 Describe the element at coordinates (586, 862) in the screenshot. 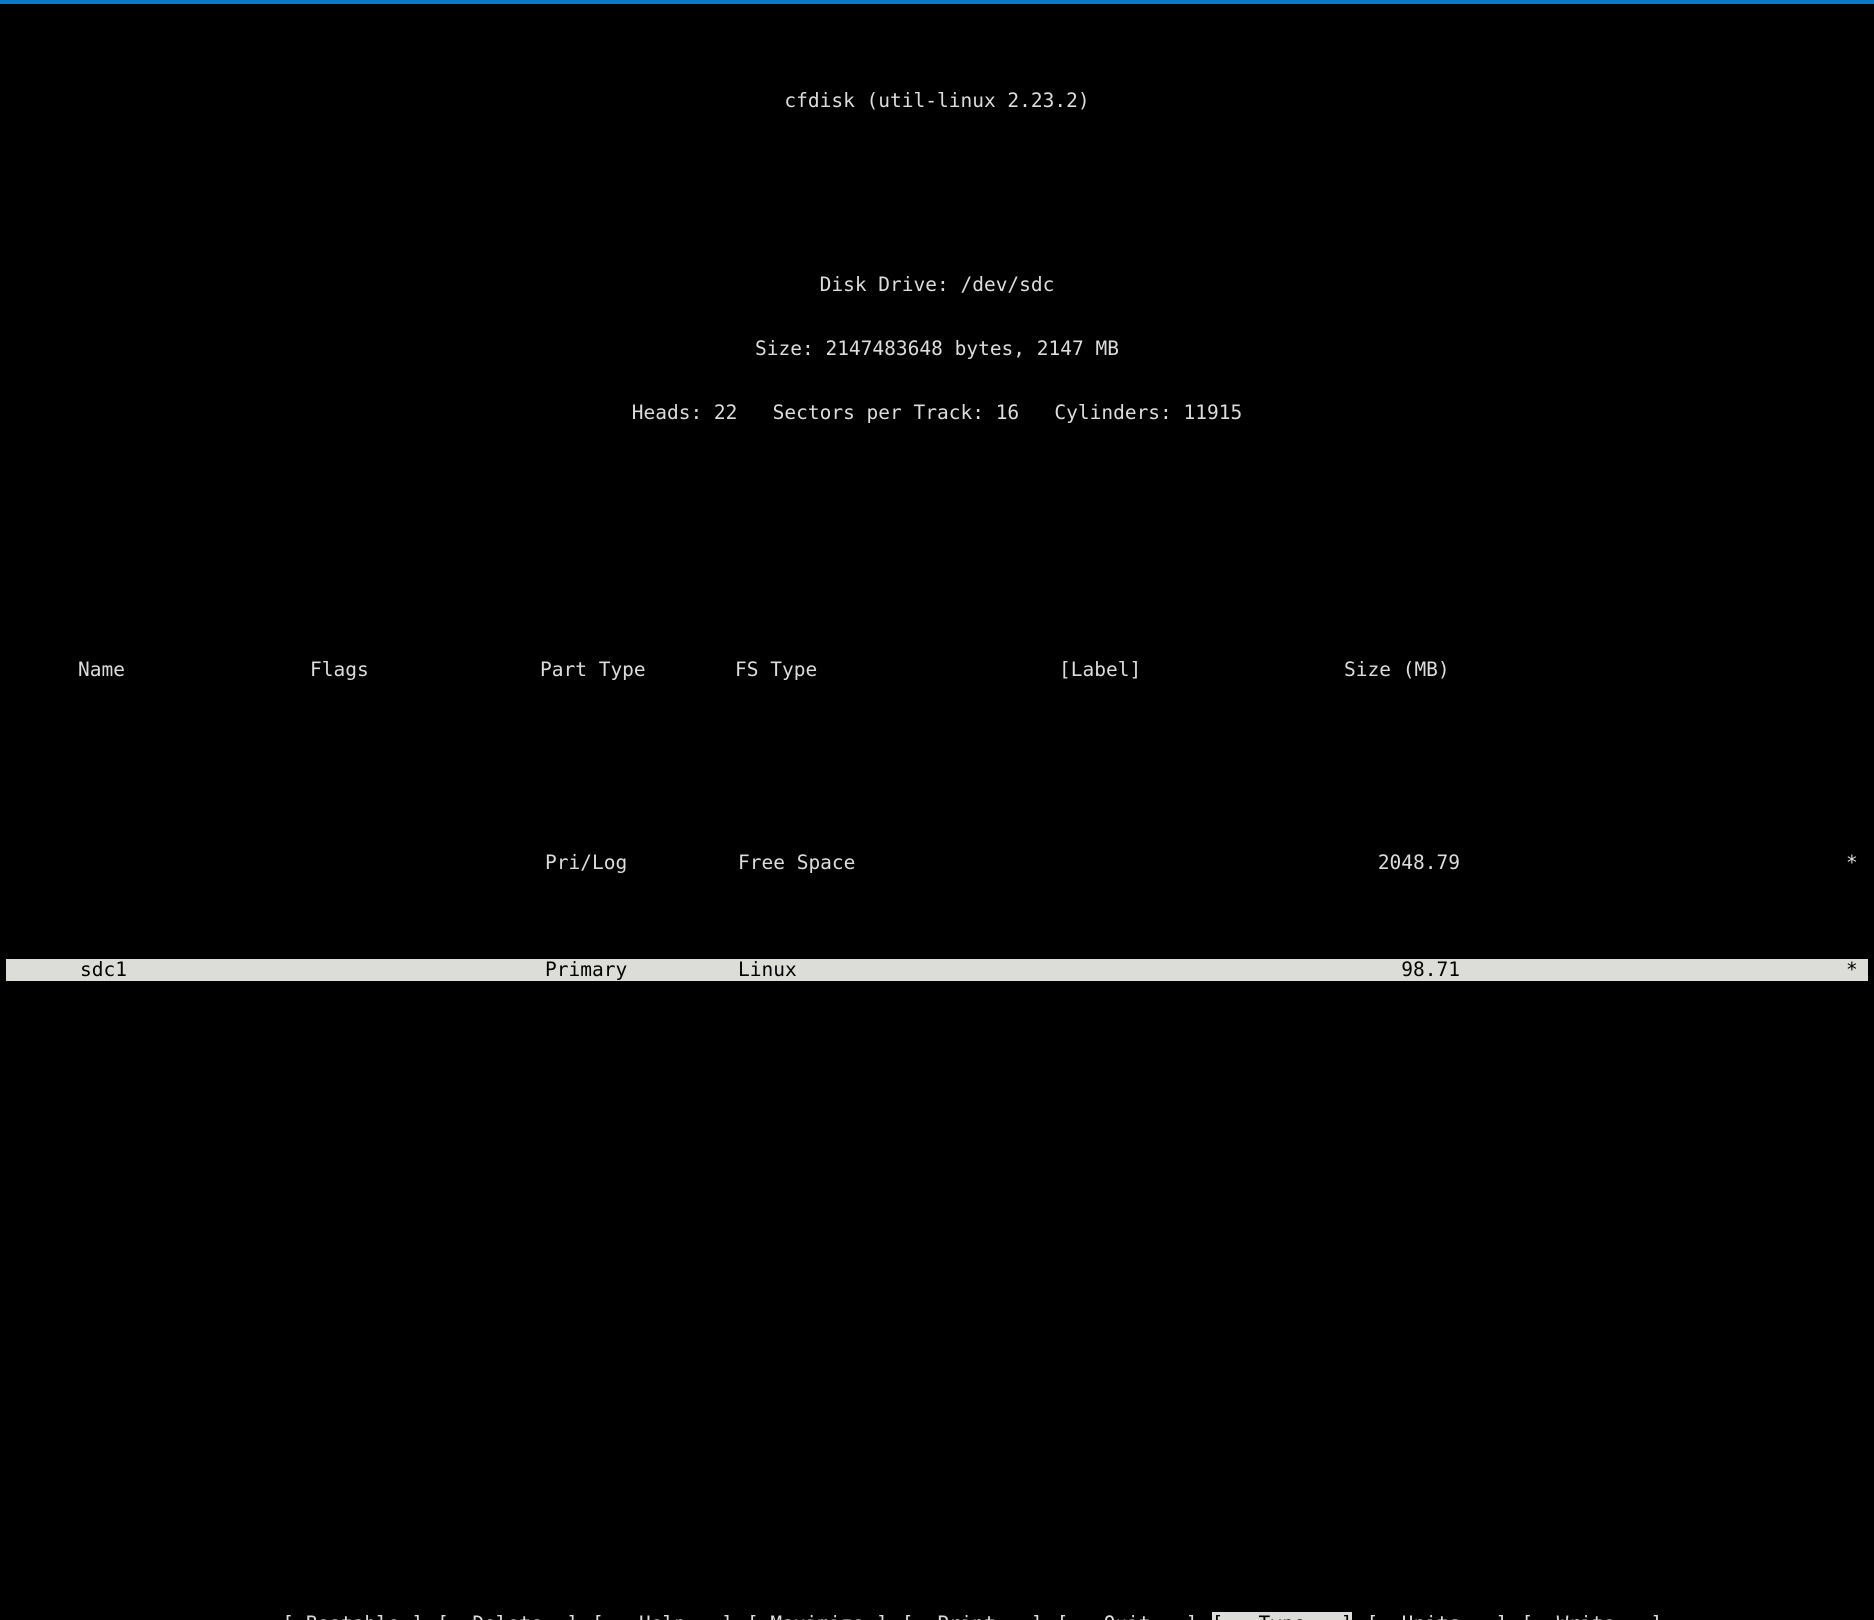

I see `cell-part-type: Pri/Log` at that location.